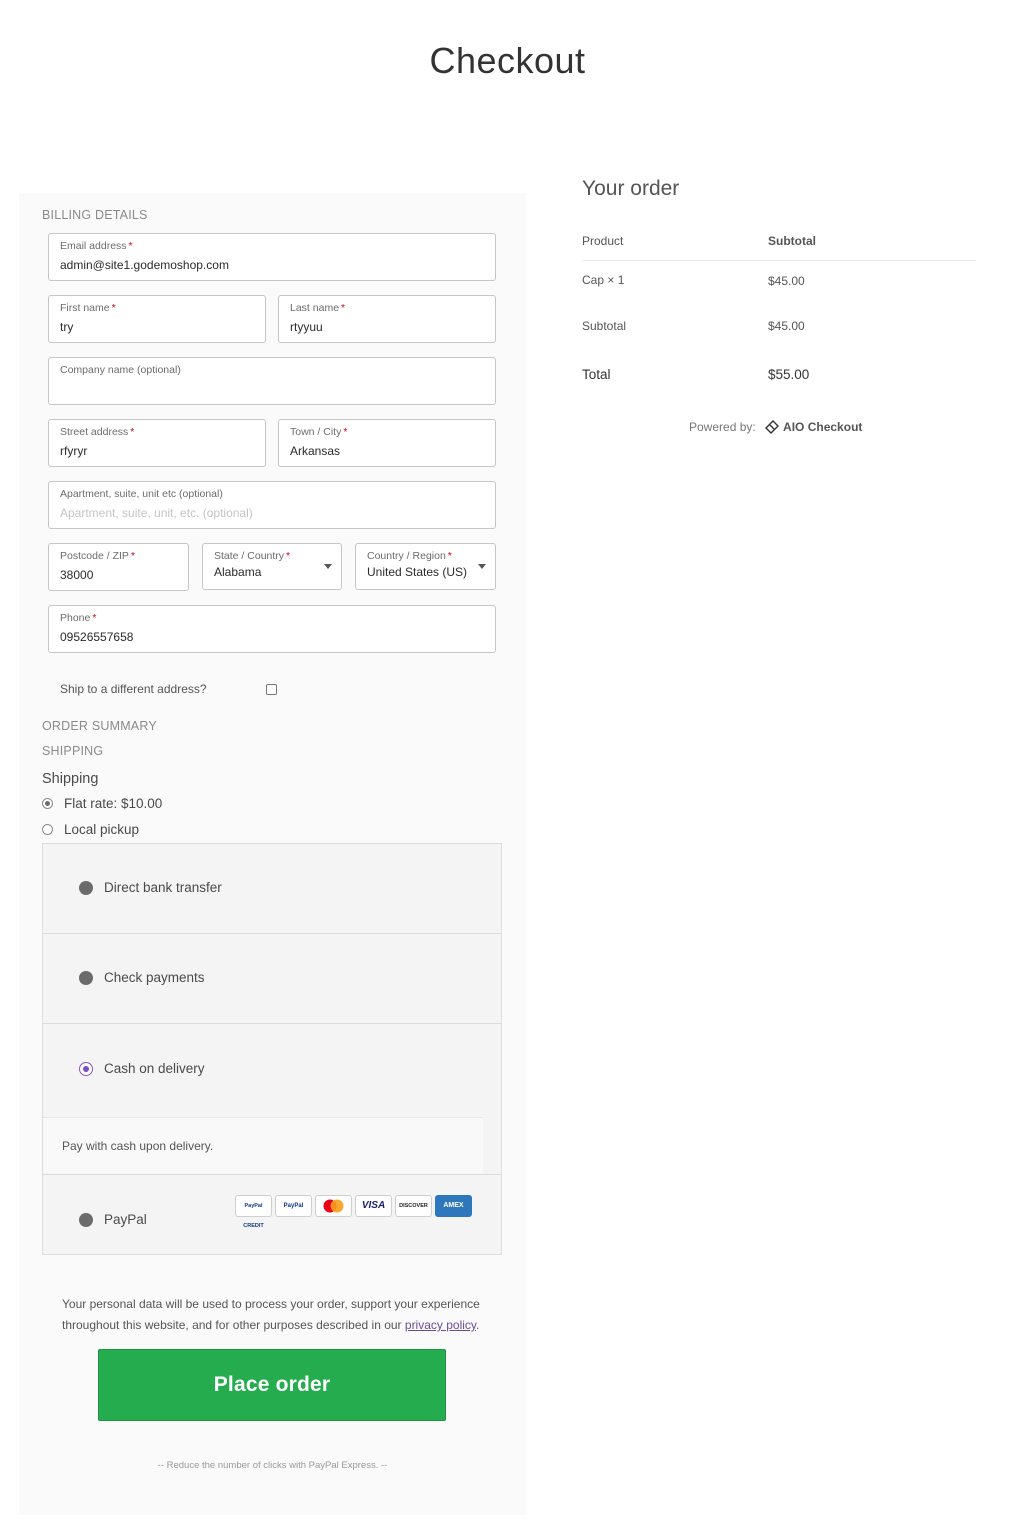 This screenshot has width=1015, height=1537. I want to click on place-order-button: Place order, so click(272, 1385).